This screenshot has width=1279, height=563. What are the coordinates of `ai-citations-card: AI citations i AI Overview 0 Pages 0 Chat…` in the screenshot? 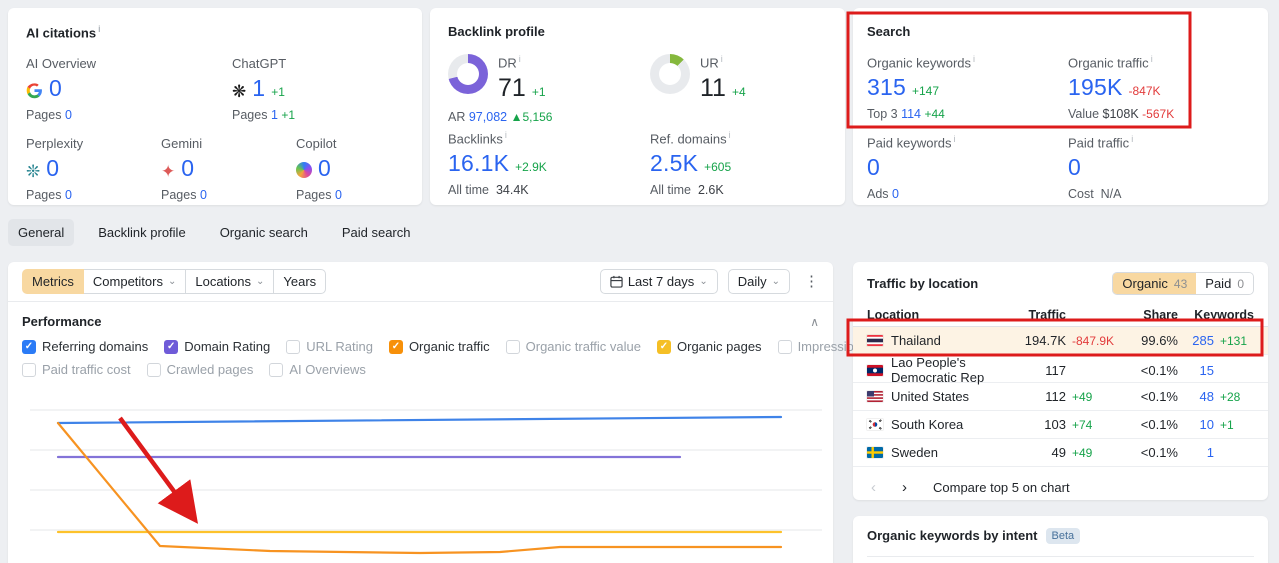 It's located at (215, 106).